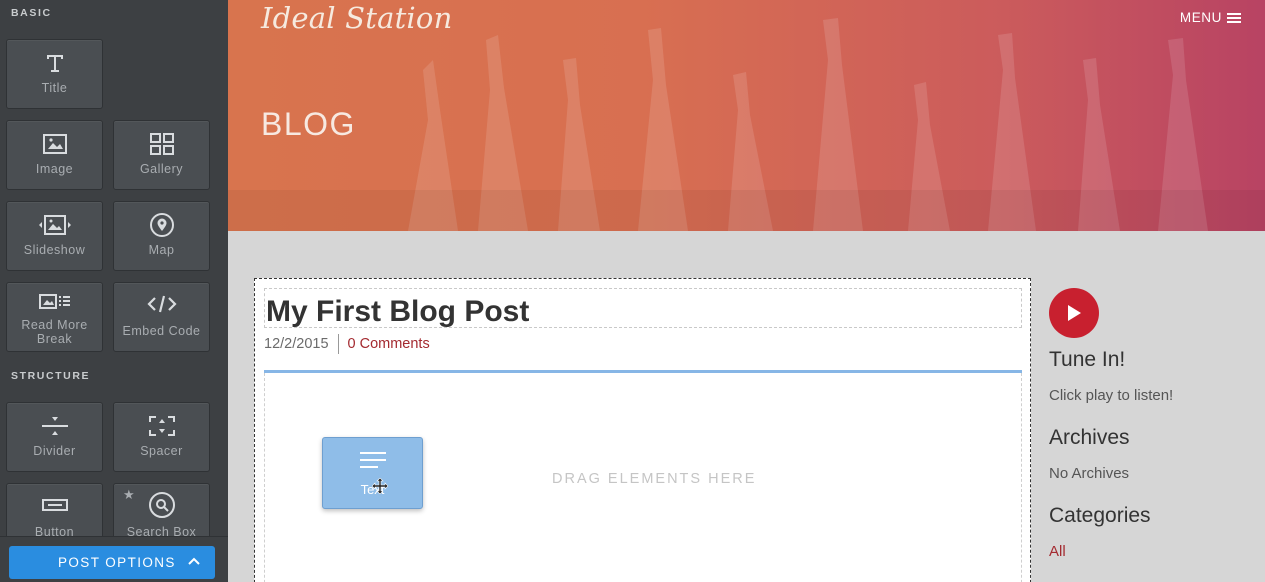 Image resolution: width=1265 pixels, height=582 pixels. I want to click on play-button, so click(1074, 313).